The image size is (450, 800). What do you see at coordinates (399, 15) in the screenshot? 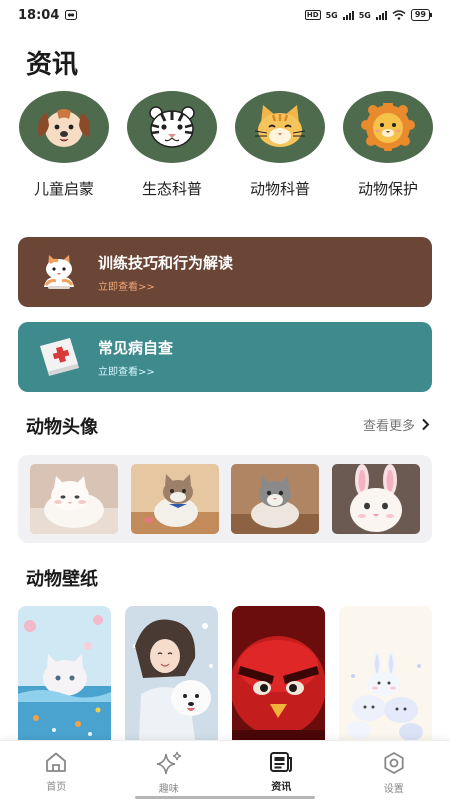
I see `wifi-icon` at bounding box center [399, 15].